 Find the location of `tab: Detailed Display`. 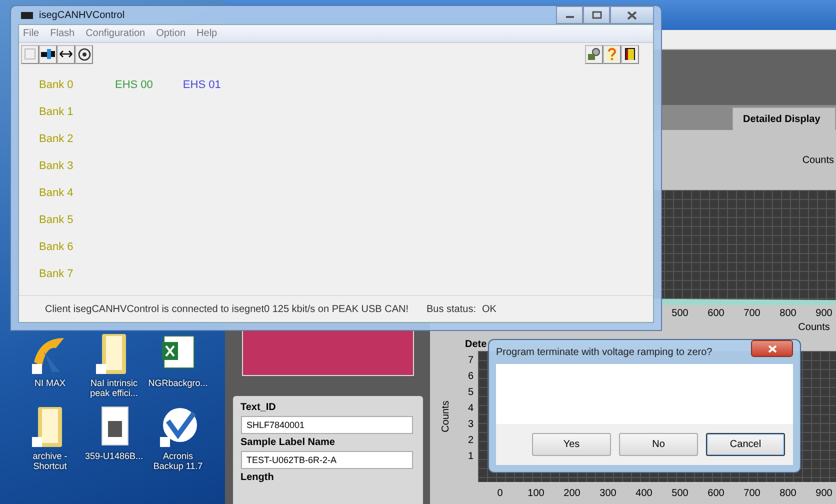

tab: Detailed Display is located at coordinates (784, 118).